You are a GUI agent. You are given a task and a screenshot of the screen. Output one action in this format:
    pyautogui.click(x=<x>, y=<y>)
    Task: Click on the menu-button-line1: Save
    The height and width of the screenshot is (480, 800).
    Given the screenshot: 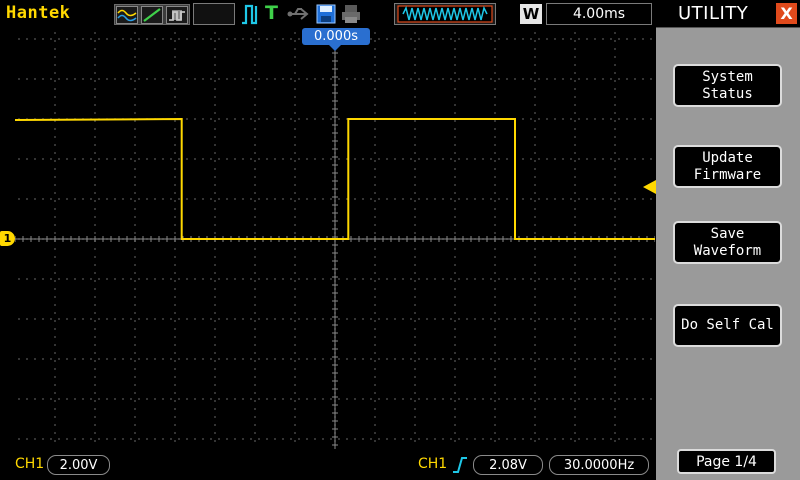 What is the action you would take?
    pyautogui.click(x=727, y=233)
    